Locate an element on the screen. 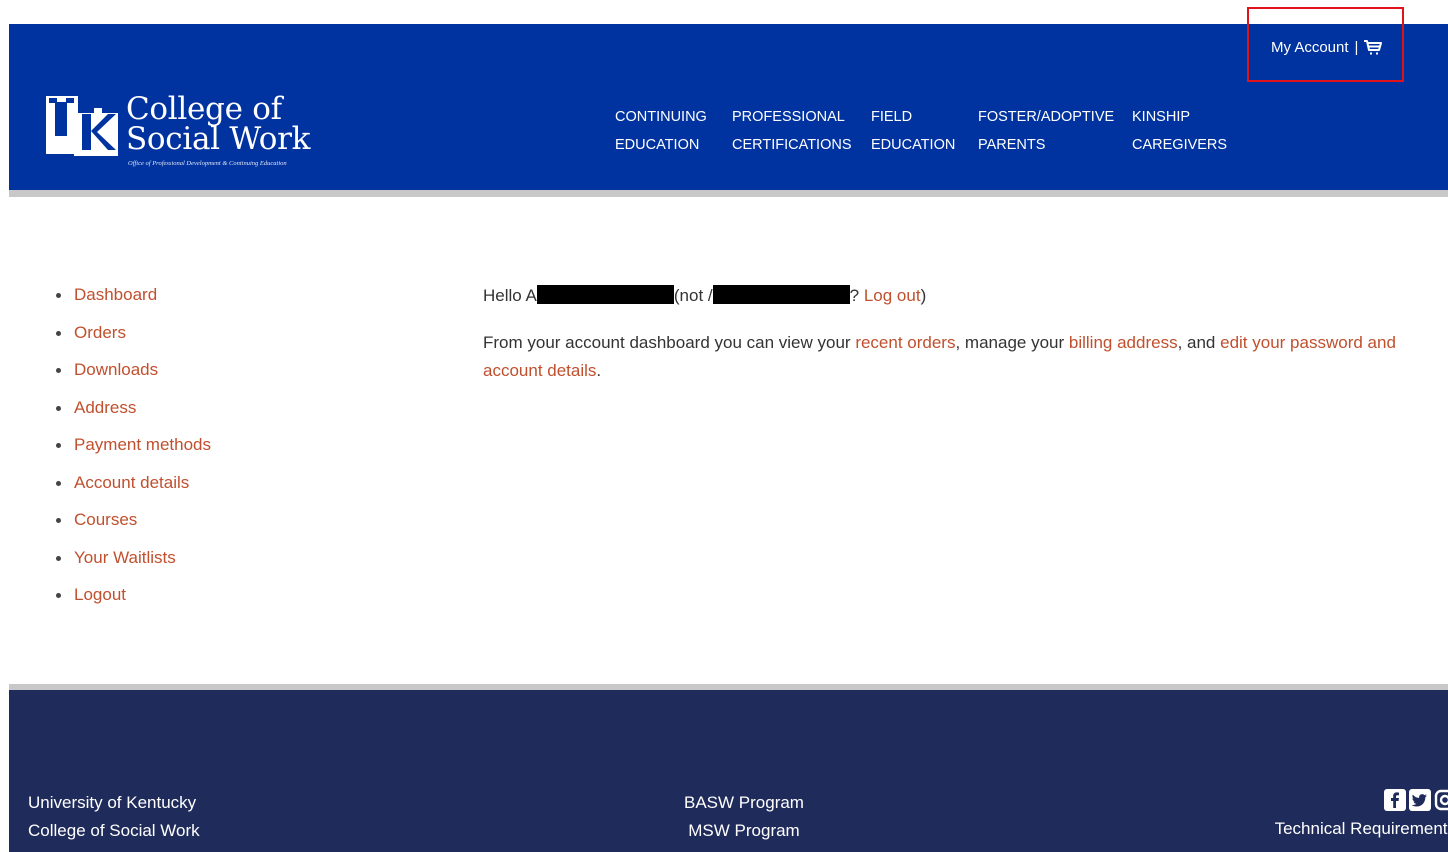 This screenshot has height=852, width=1448. nav-field-education: FIELD EDUCATION is located at coordinates (913, 131).